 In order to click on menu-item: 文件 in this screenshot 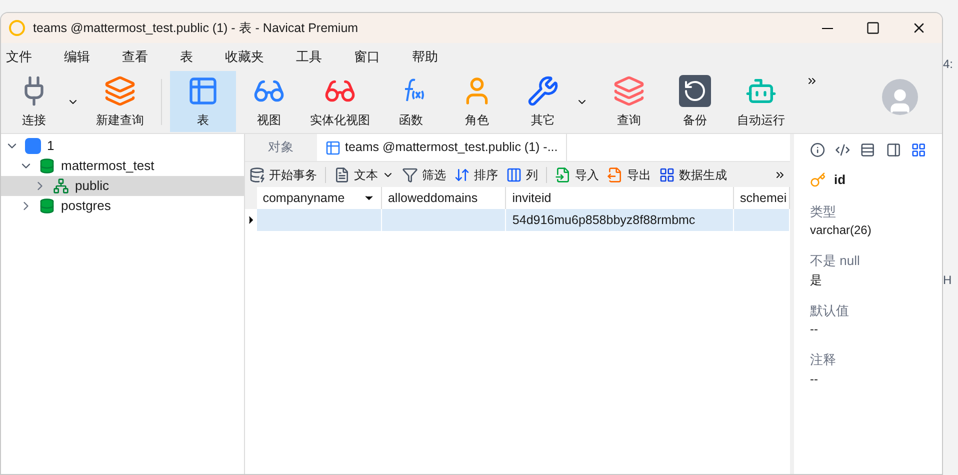, I will do `click(19, 57)`.